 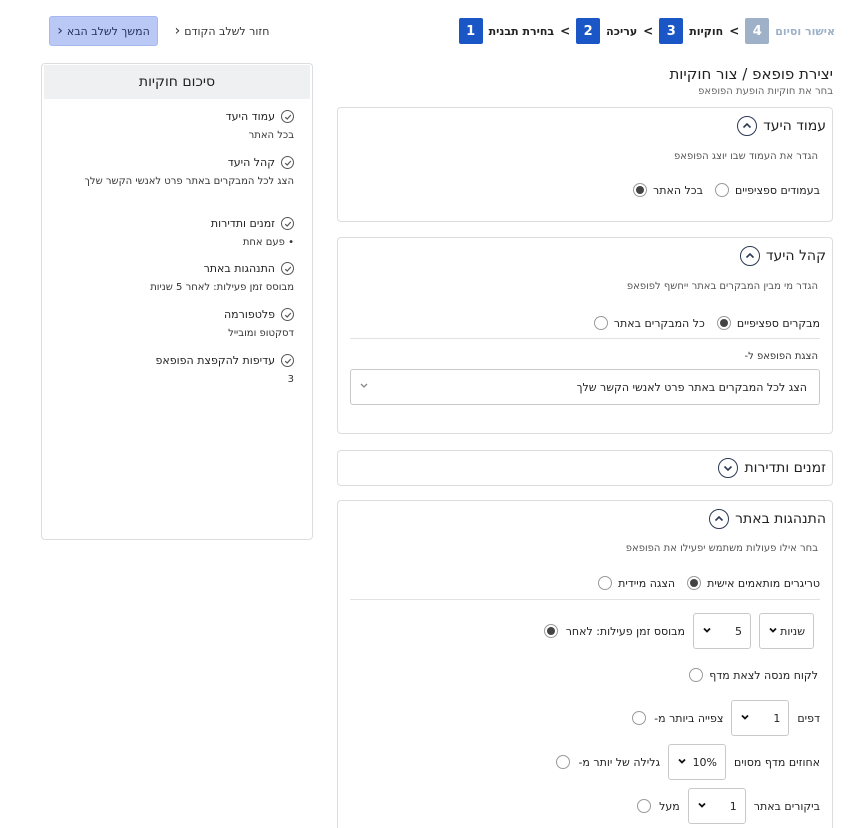 I want to click on behavior-header: התנהגות באתר, so click(x=767, y=519).